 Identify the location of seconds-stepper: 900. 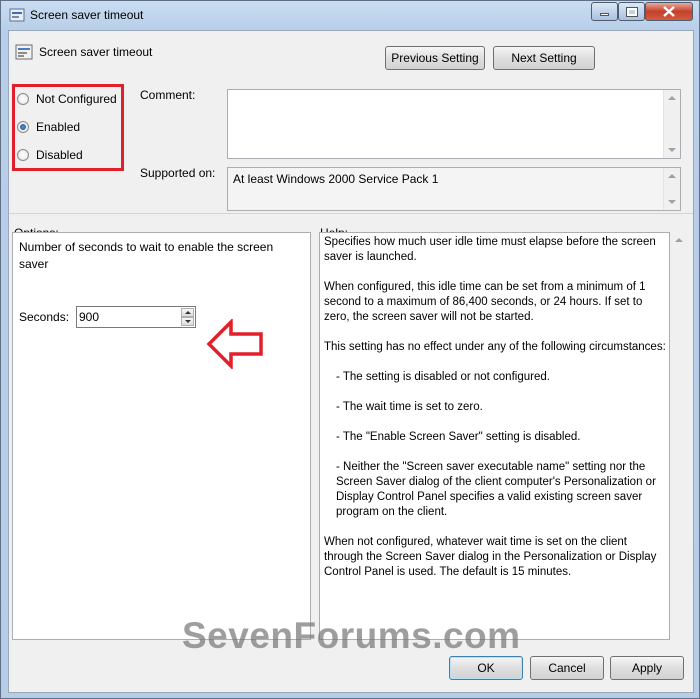
(136, 317).